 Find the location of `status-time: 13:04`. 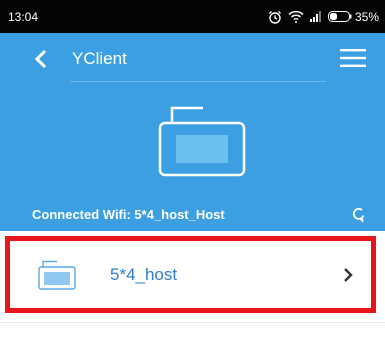

status-time: 13:04 is located at coordinates (23, 16).